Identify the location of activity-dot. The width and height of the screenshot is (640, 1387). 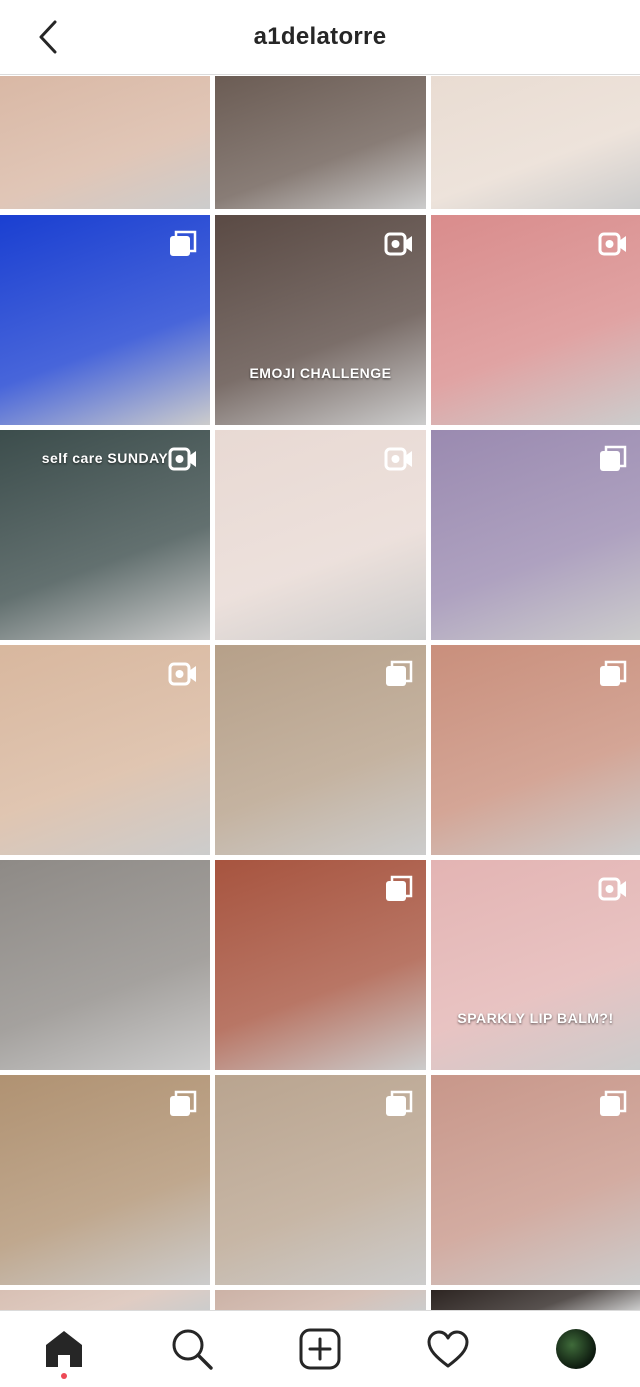
(64, 1376).